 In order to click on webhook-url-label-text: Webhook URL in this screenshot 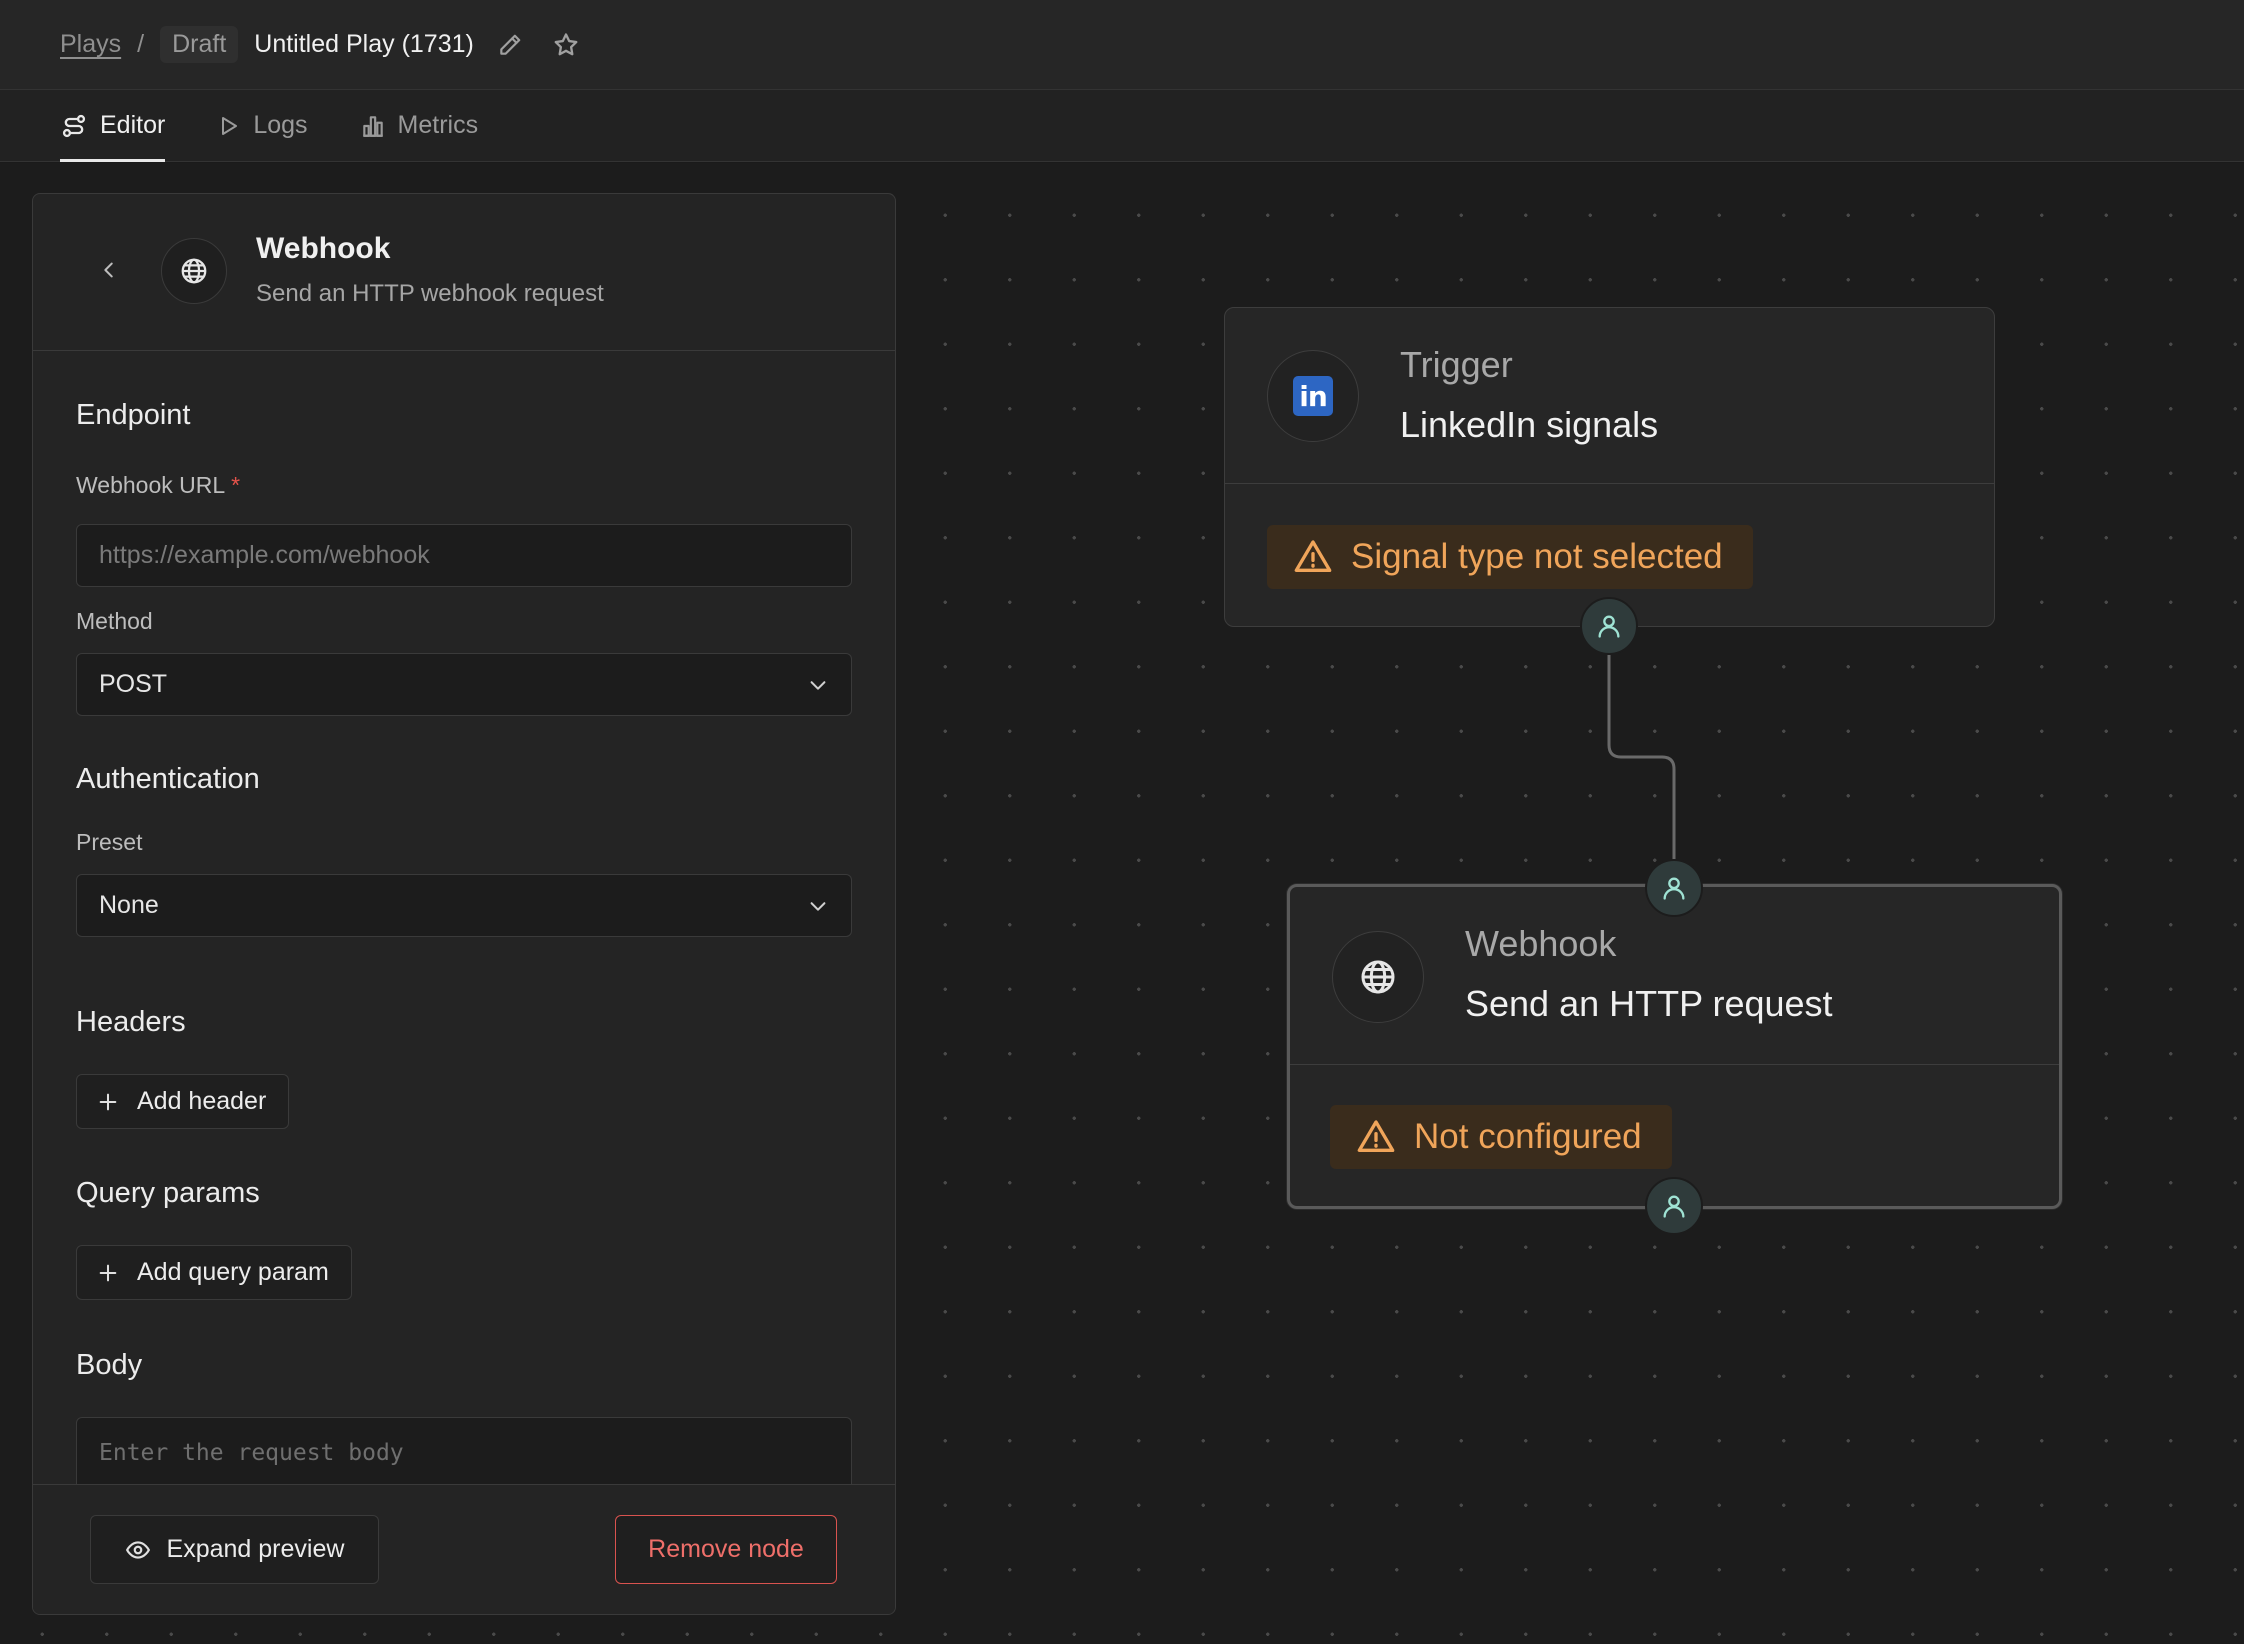, I will do `click(151, 485)`.